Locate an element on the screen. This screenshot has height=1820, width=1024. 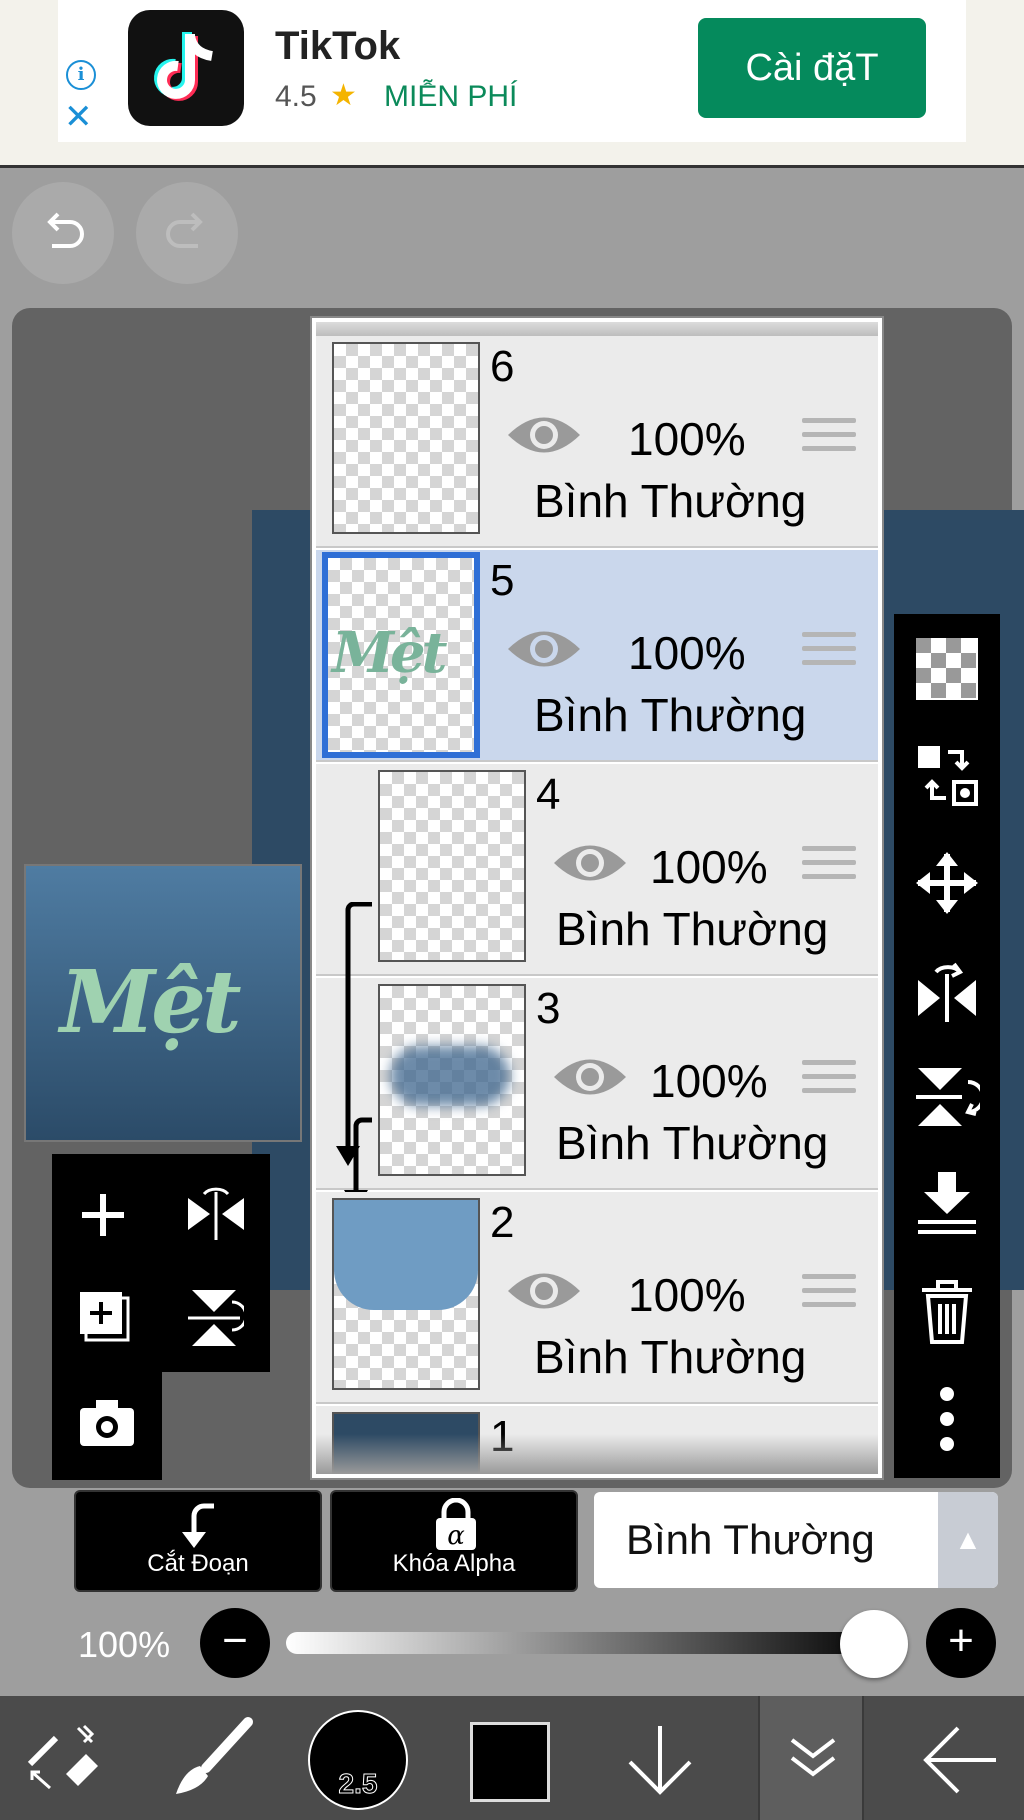
layers-button is located at coordinates (811, 1758).